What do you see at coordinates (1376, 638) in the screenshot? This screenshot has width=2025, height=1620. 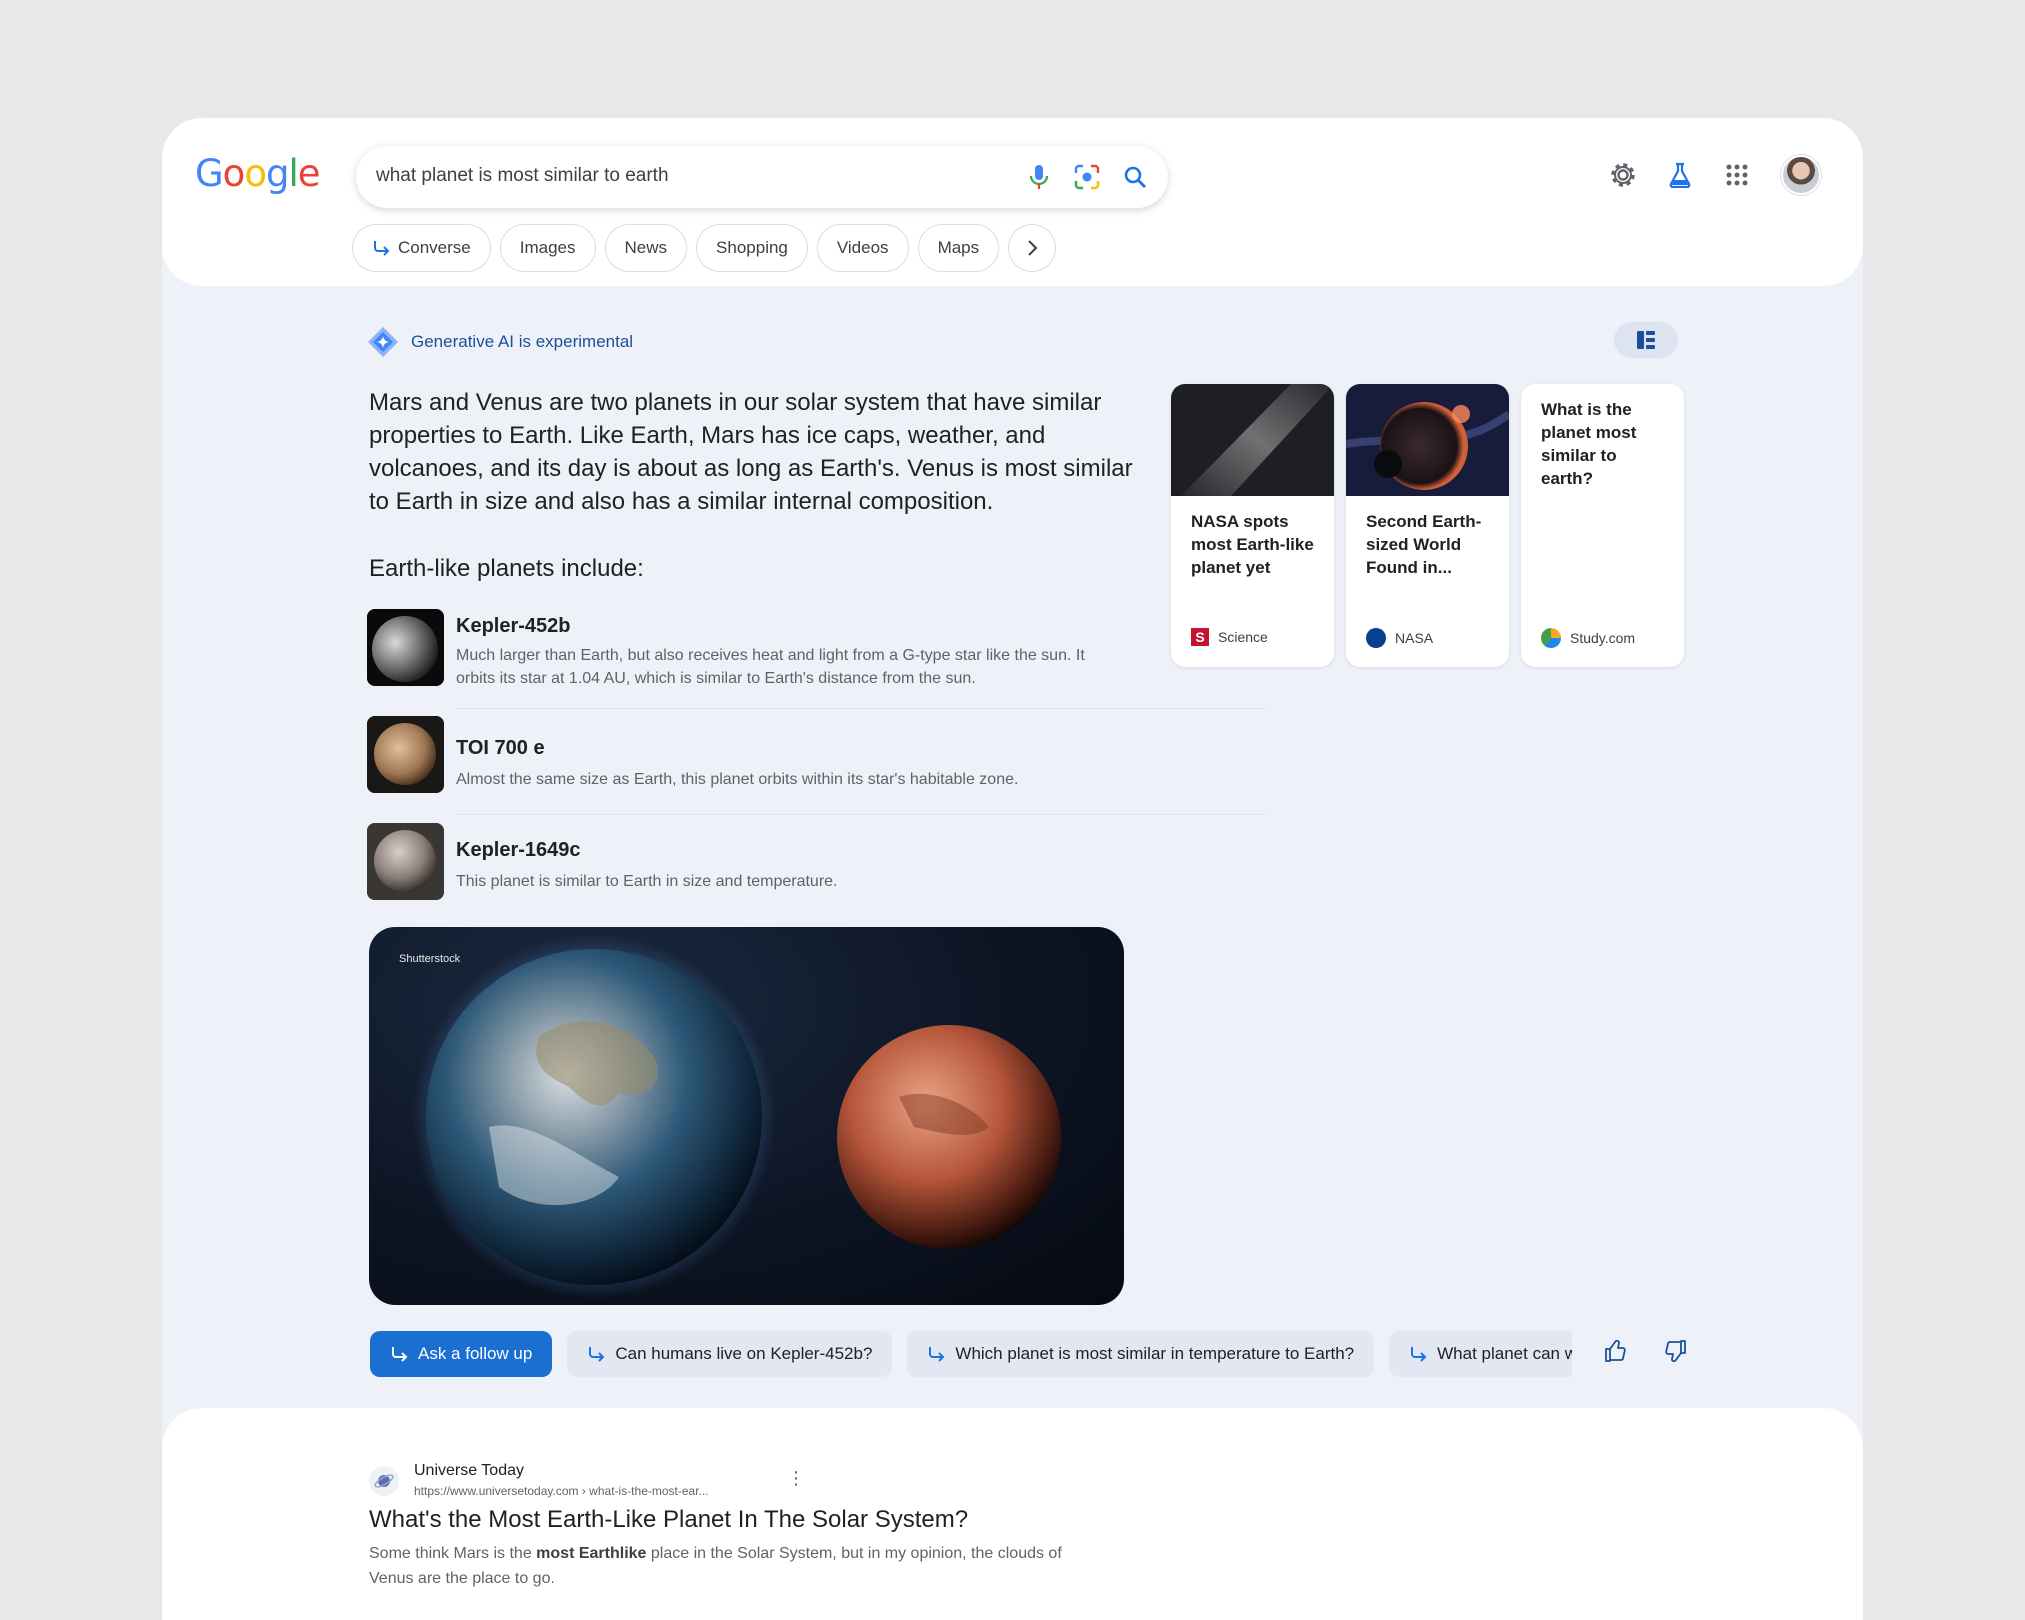 I see `nasa-logo-icon` at bounding box center [1376, 638].